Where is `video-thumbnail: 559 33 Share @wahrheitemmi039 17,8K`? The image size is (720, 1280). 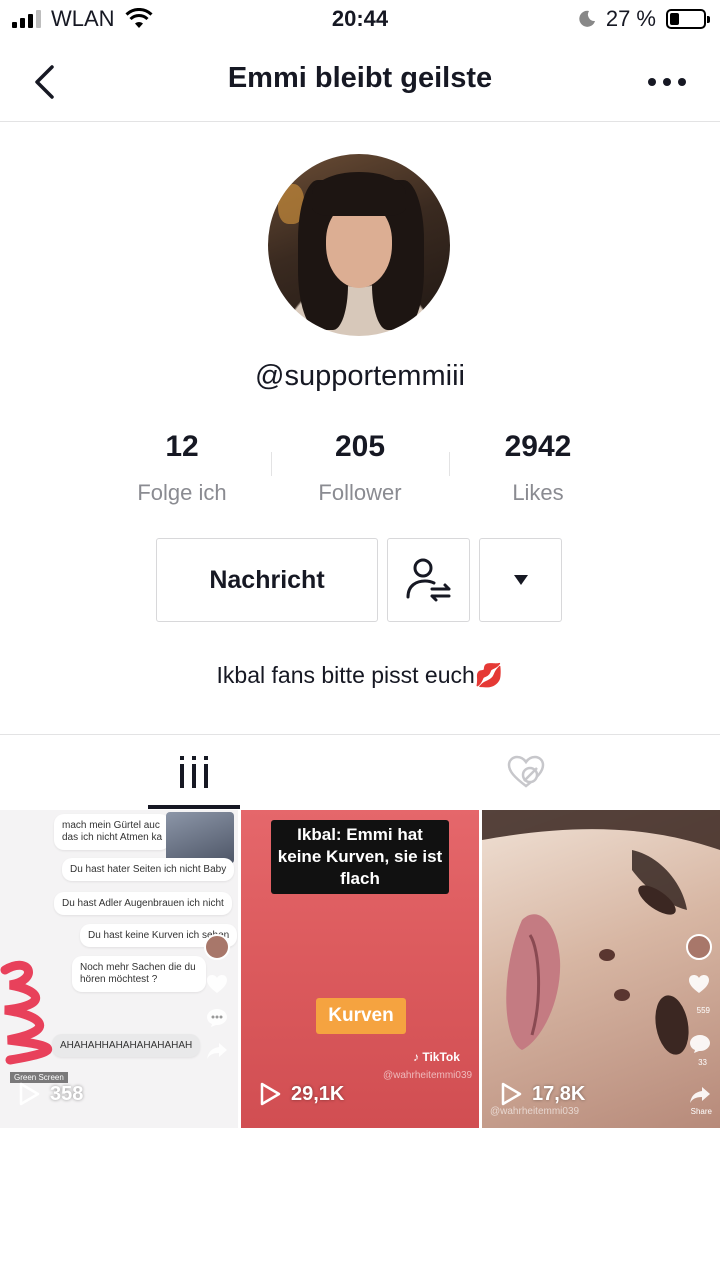
video-thumbnail: 559 33 Share @wahrheitemmi039 17,8K is located at coordinates (601, 969).